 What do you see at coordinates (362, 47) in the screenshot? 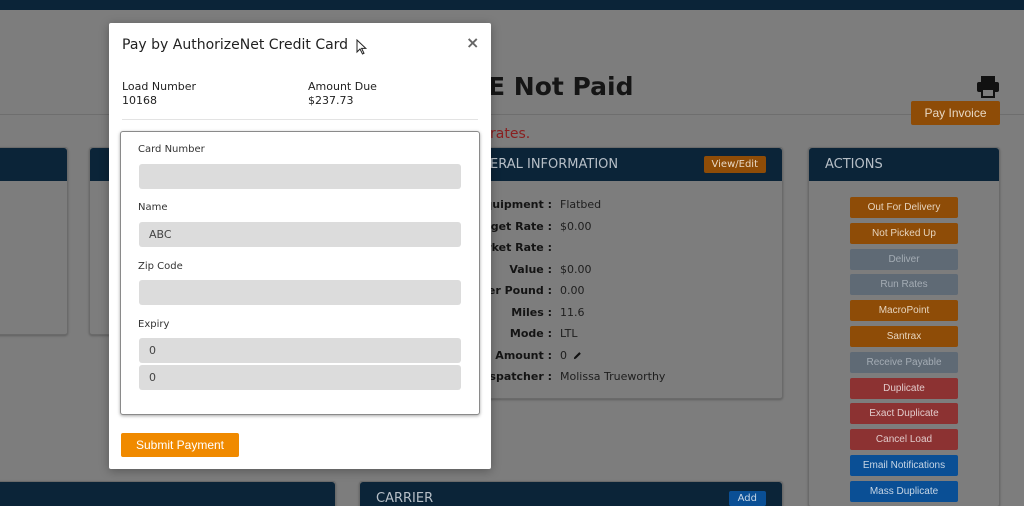
I see `mouse-cursor-icon` at bounding box center [362, 47].